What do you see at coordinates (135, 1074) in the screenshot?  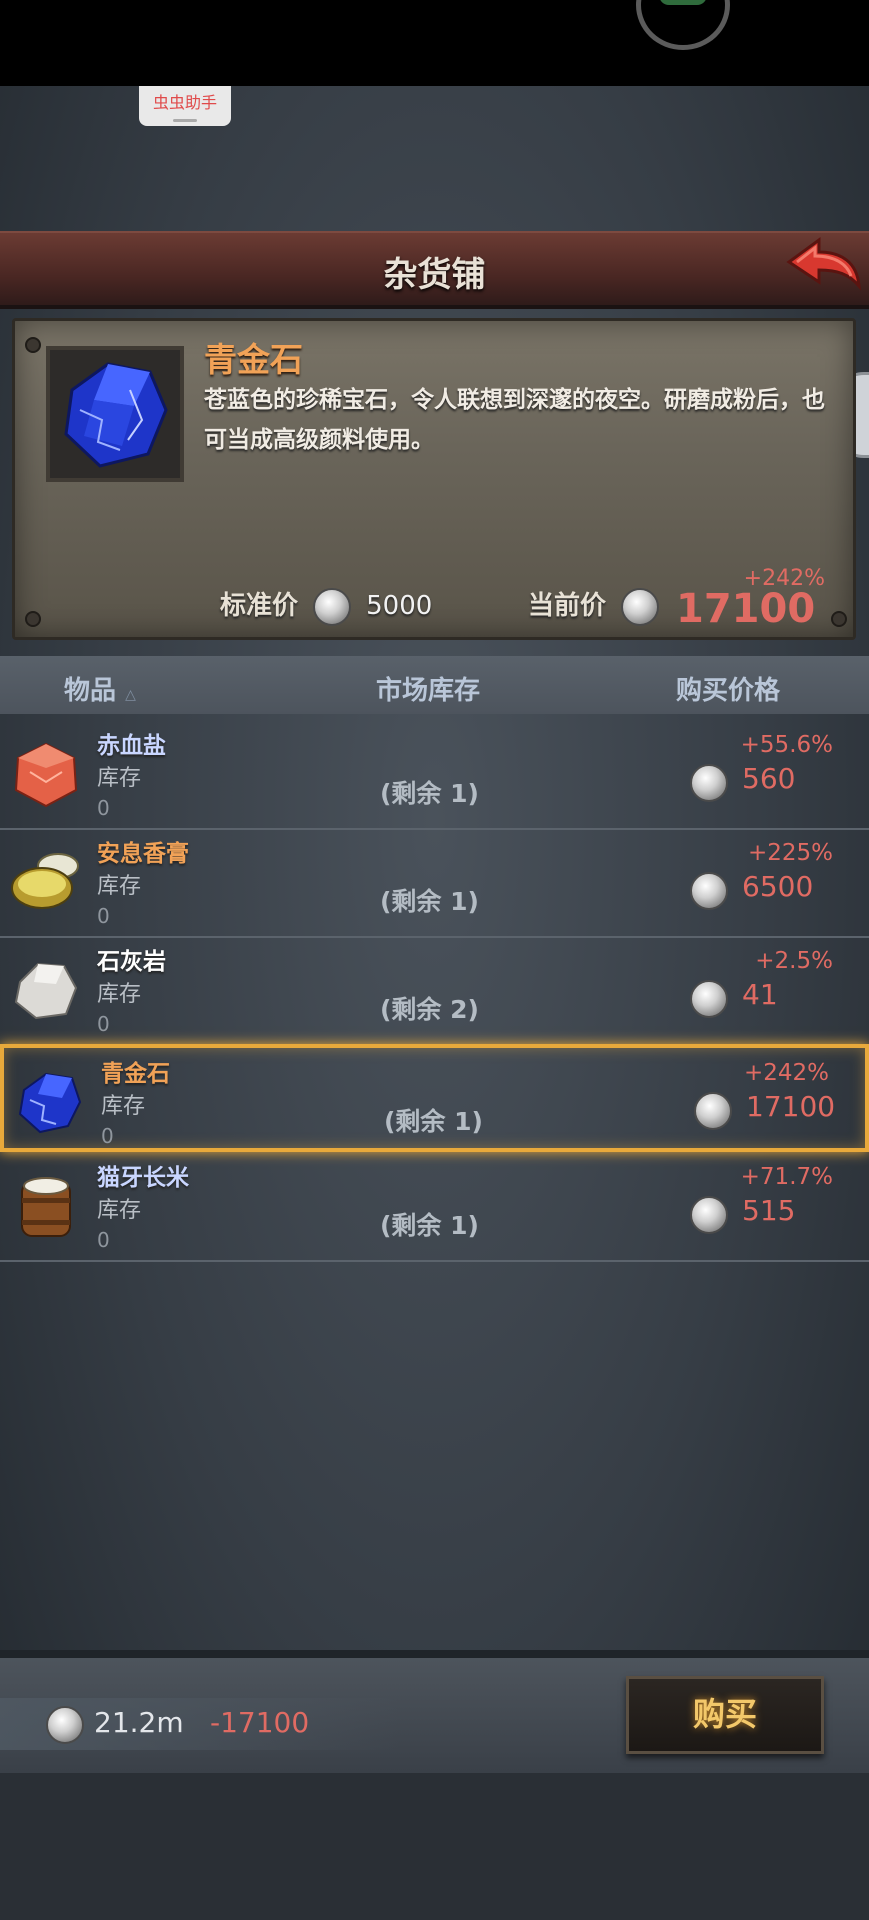 I see `row-item-name: 青金石` at bounding box center [135, 1074].